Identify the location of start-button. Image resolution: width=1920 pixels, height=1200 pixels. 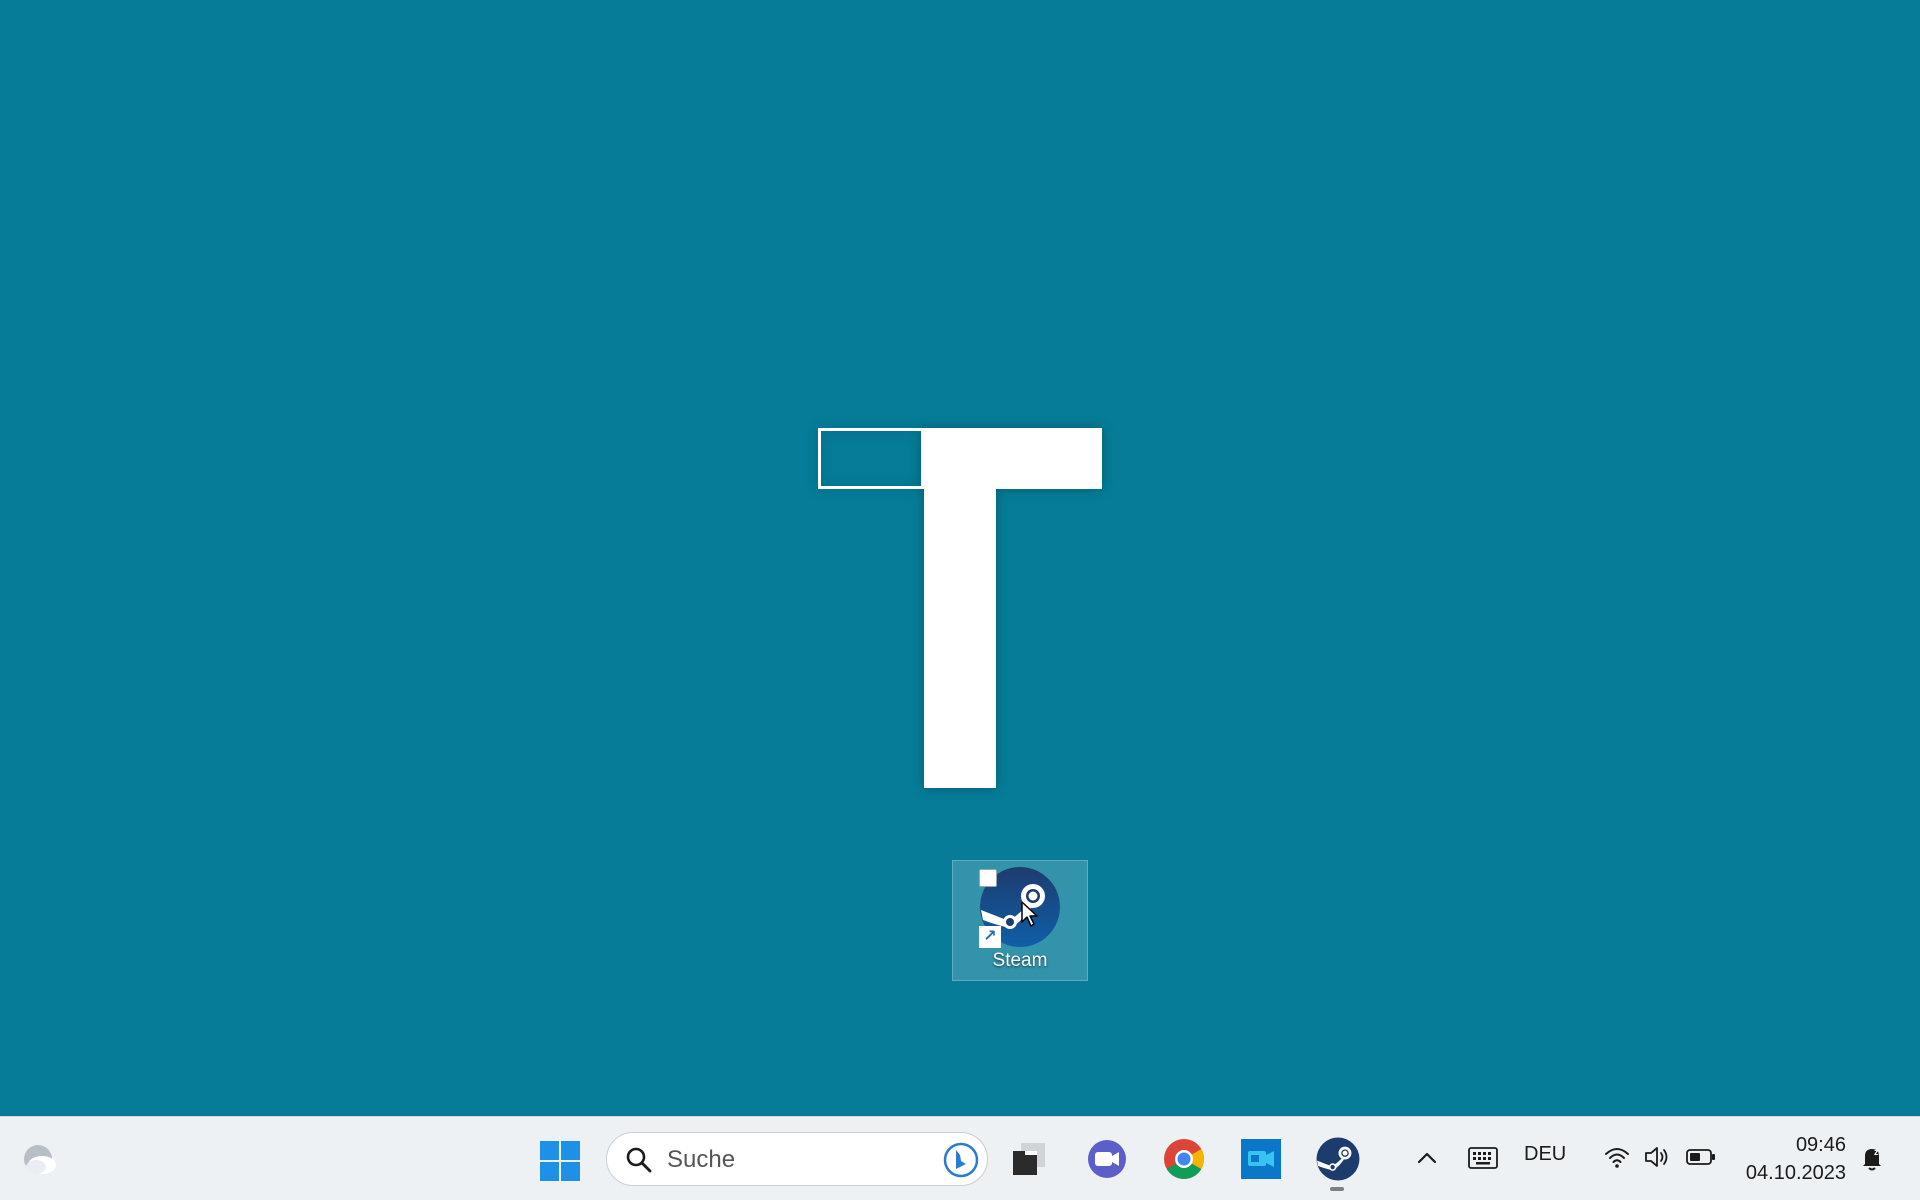
(560, 1161).